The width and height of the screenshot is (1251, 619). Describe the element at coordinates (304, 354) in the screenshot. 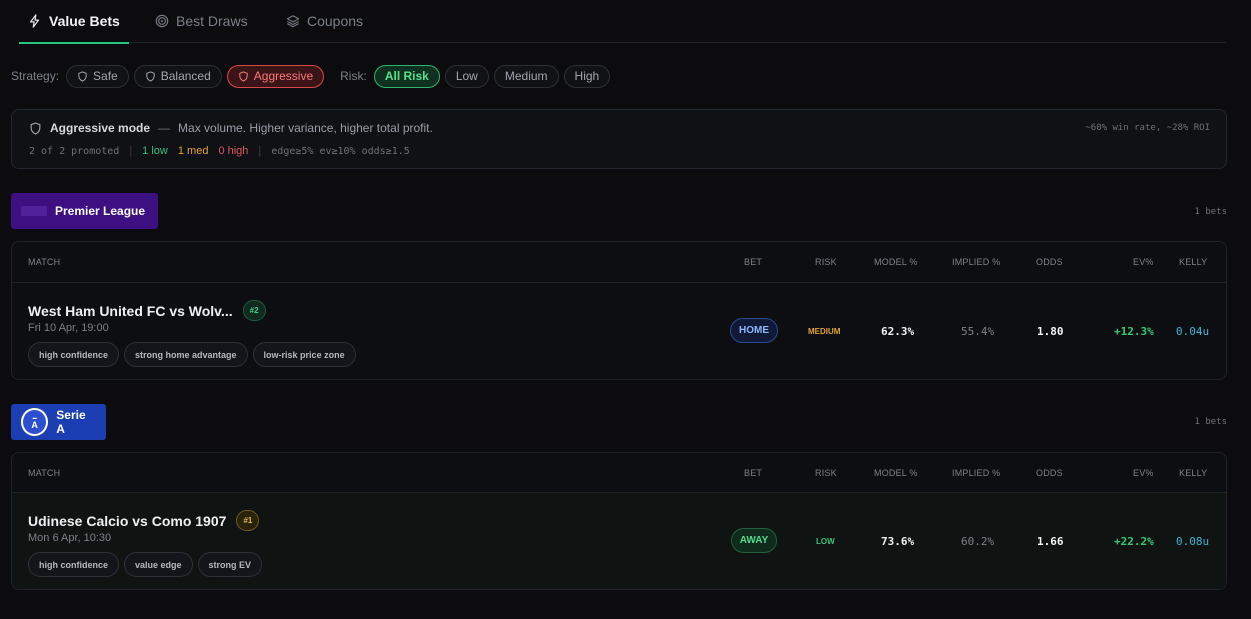

I see `tag: low-risk price zone` at that location.